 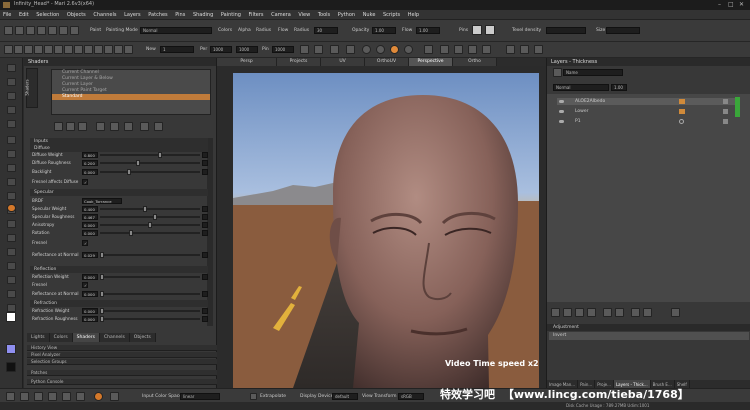 I want to click on extrapolate-checkbox, so click(x=253, y=396).